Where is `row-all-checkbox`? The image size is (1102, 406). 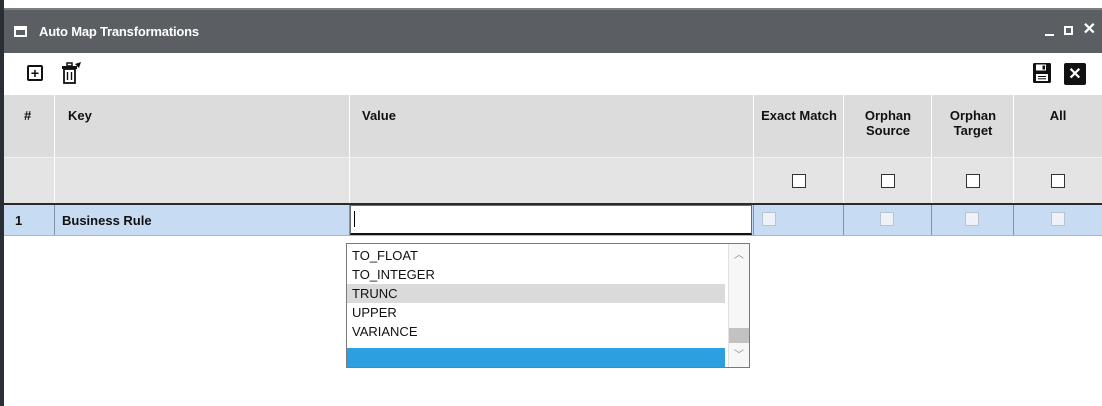 row-all-checkbox is located at coordinates (1058, 219).